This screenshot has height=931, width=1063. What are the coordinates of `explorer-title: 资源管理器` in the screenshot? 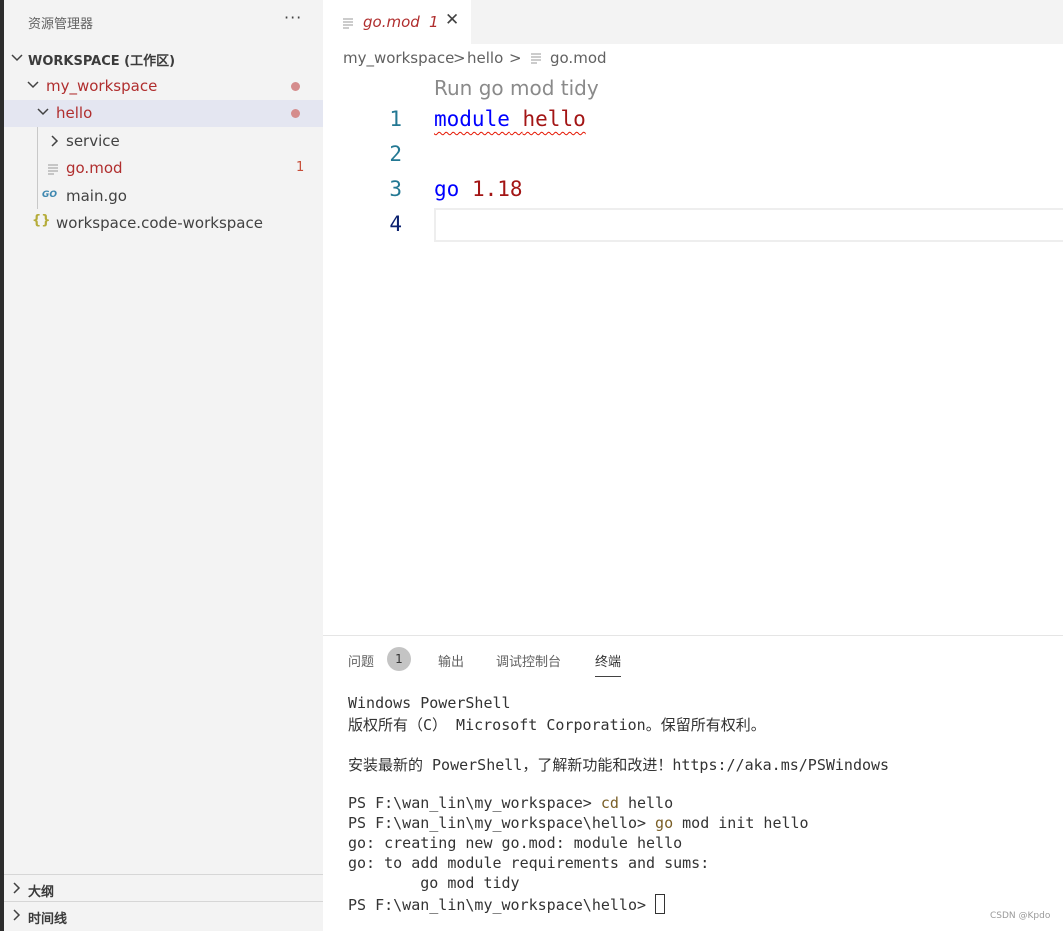 It's located at (61, 24).